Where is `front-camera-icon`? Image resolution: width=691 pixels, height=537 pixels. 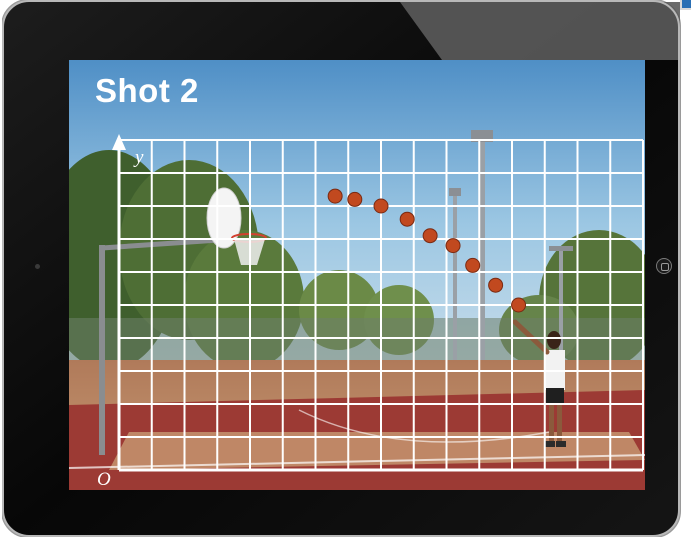
front-camera-icon is located at coordinates (37, 266).